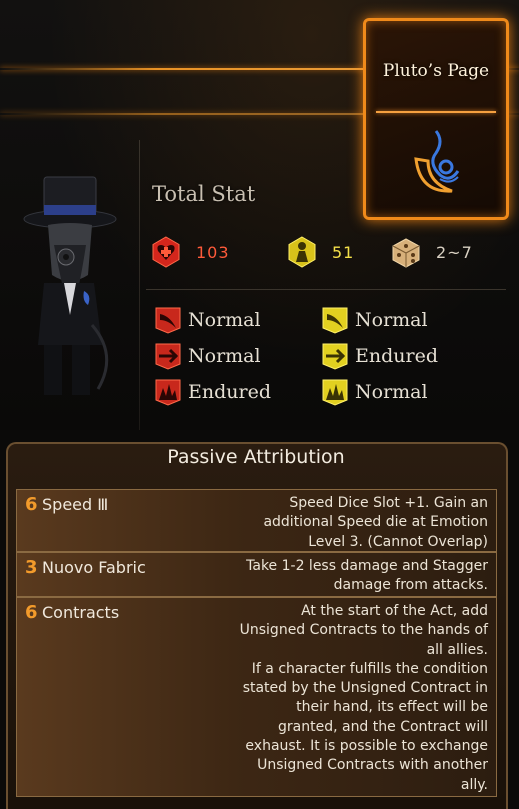 The image size is (519, 809). I want to click on stagger-resist-slash-label: Normal, so click(391, 320).